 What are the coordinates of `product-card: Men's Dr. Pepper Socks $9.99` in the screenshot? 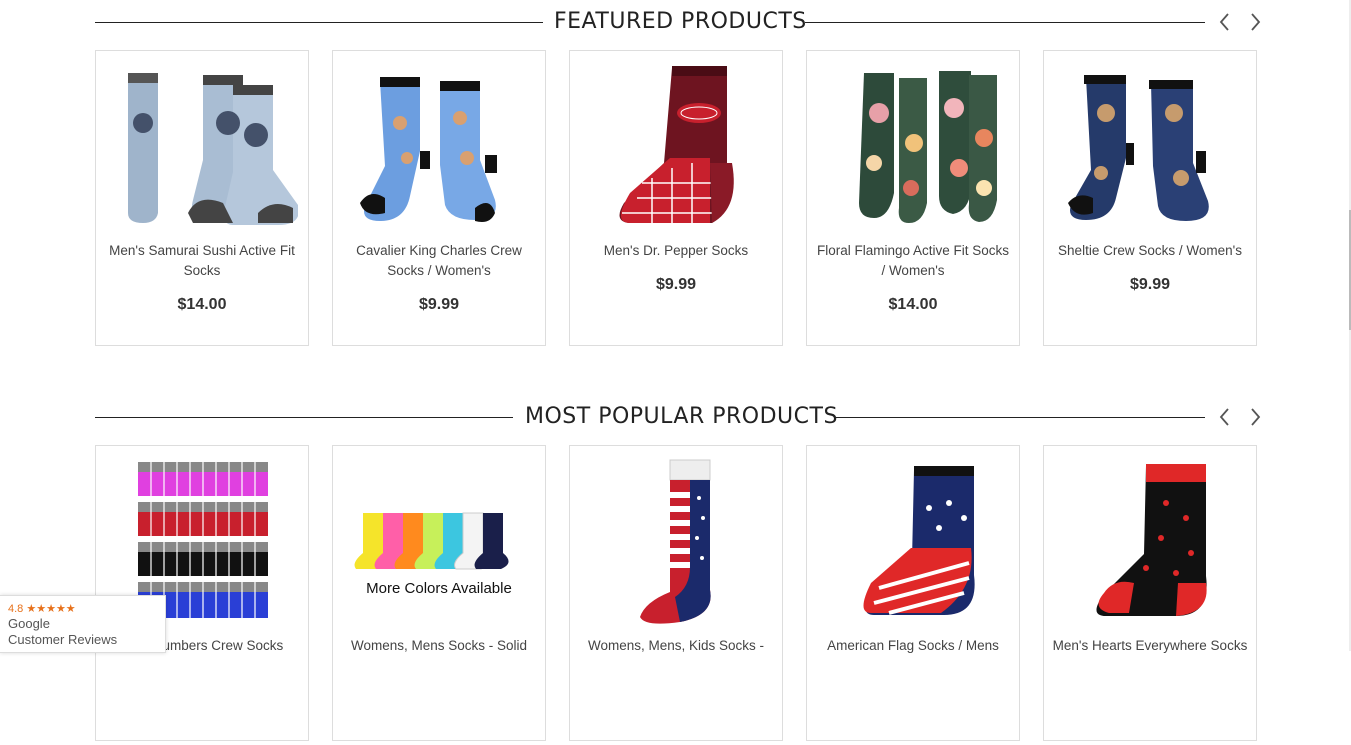 It's located at (676, 198).